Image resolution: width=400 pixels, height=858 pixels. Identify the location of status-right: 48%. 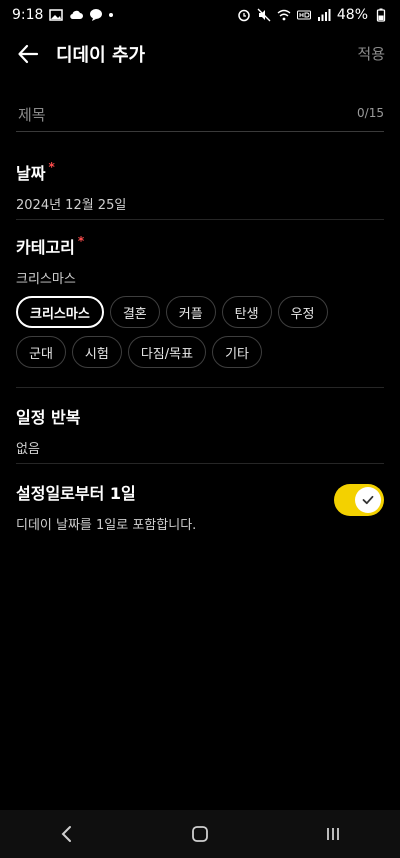
(312, 15).